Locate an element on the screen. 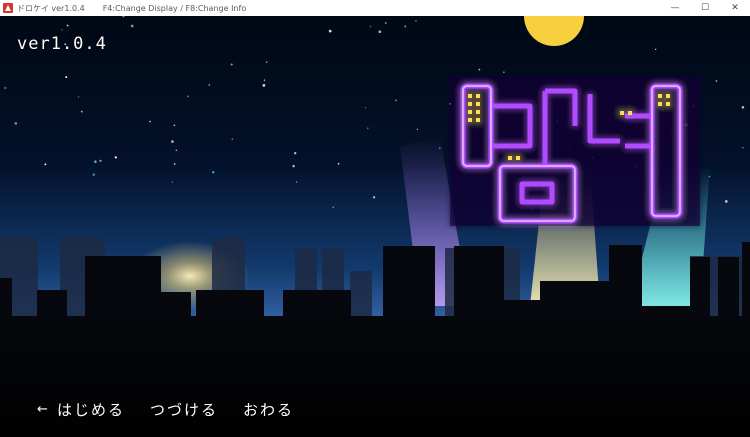  menu-cursor-icon: ← is located at coordinates (43, 409).